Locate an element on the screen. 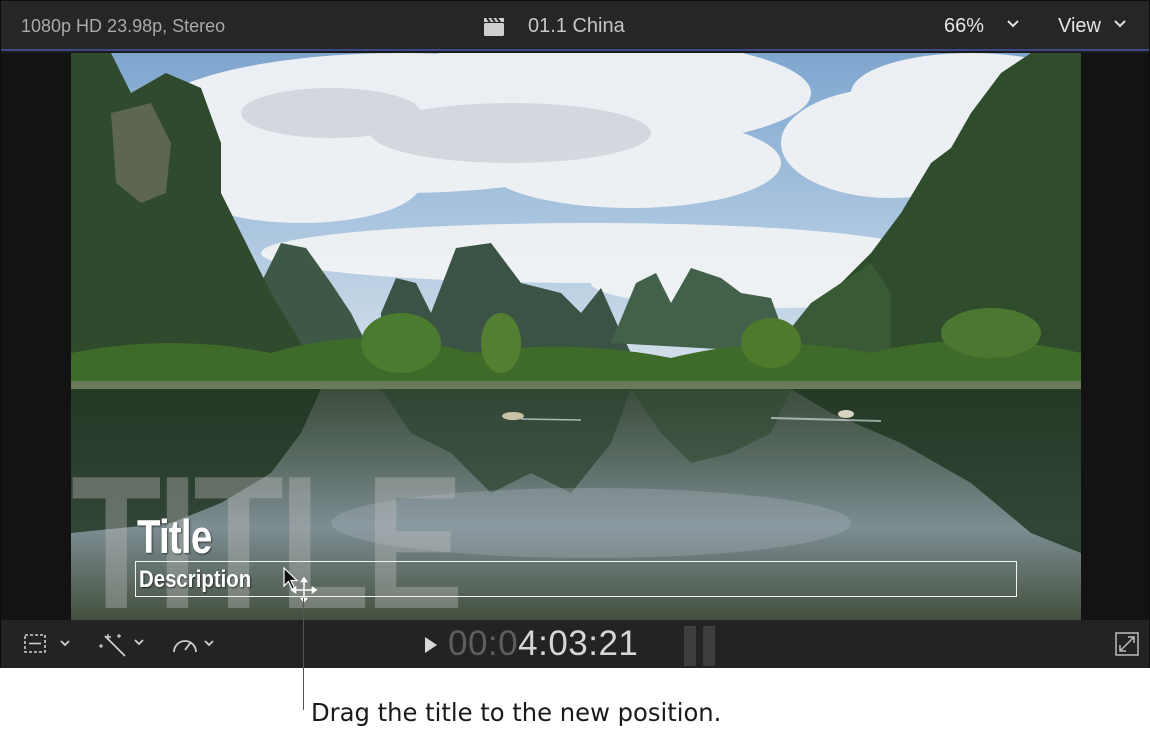 The height and width of the screenshot is (740, 1150). timecode-dim: 00:0 is located at coordinates (483, 643).